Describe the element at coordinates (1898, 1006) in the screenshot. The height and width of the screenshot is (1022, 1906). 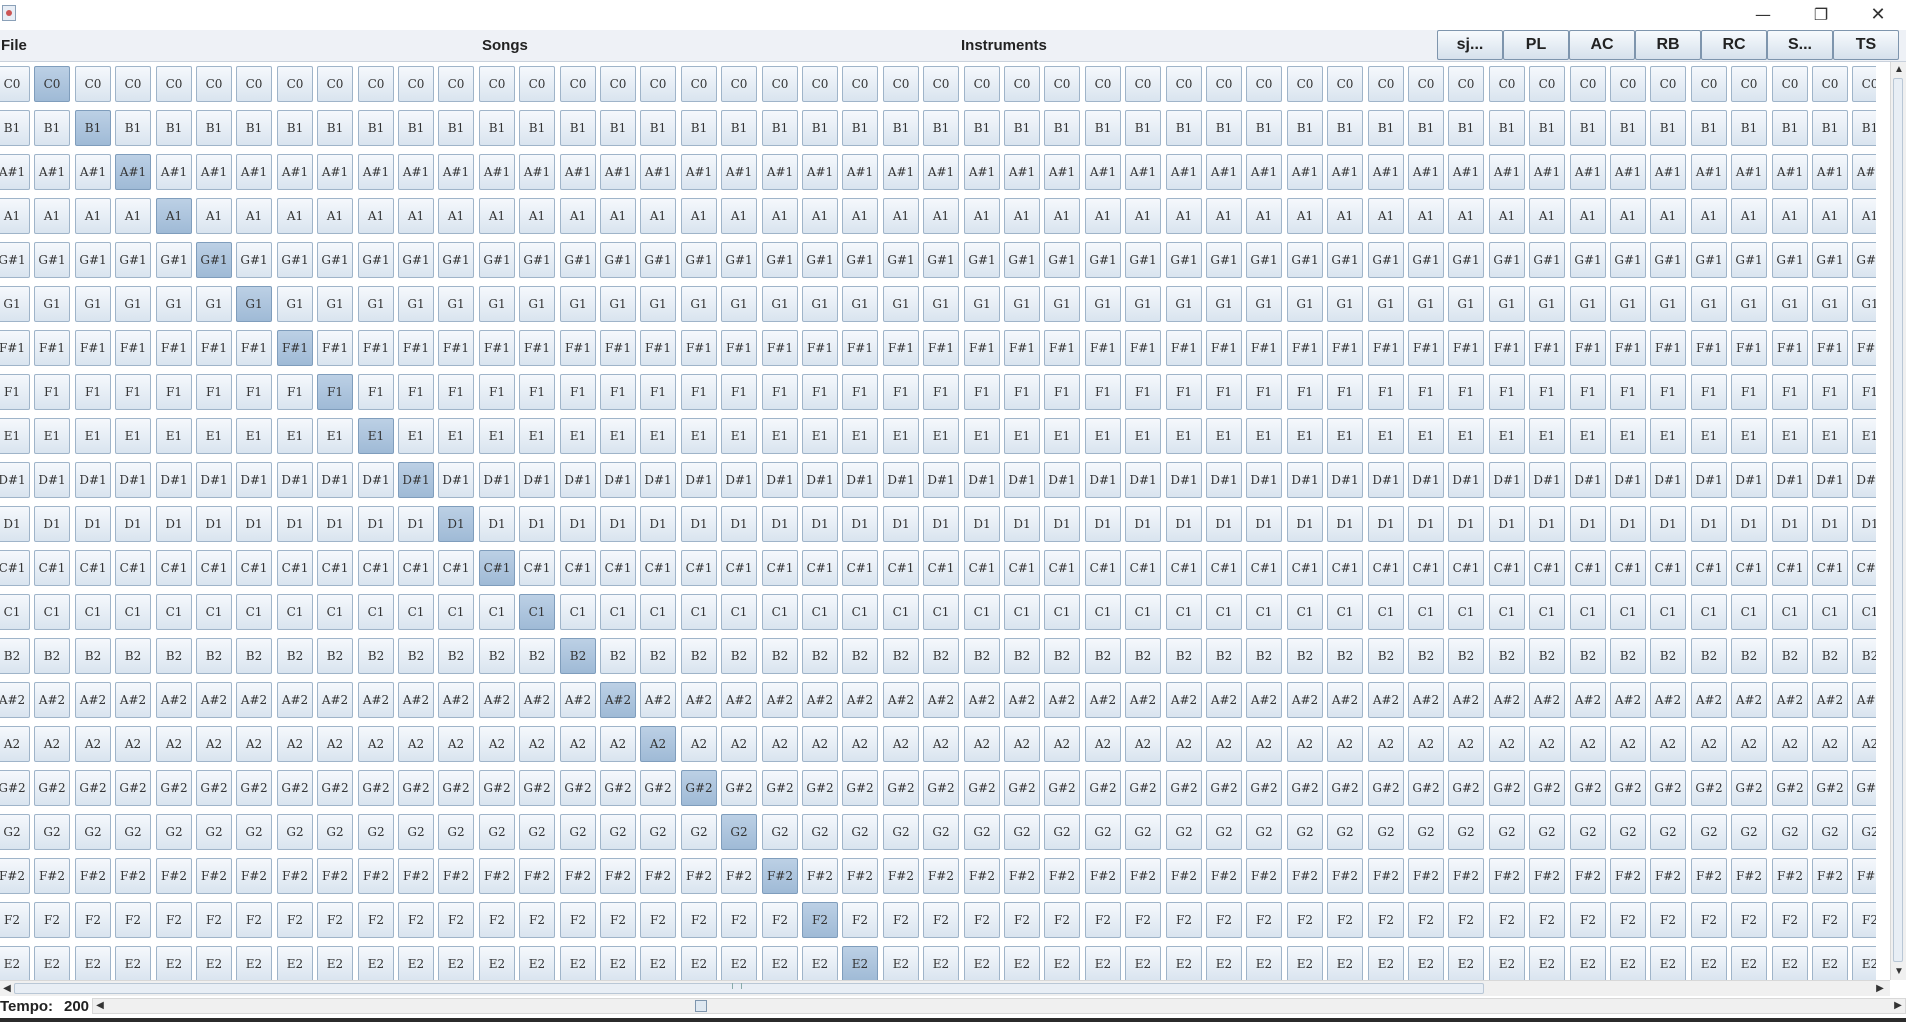
I see `tempo-increase-icon: ▶` at that location.